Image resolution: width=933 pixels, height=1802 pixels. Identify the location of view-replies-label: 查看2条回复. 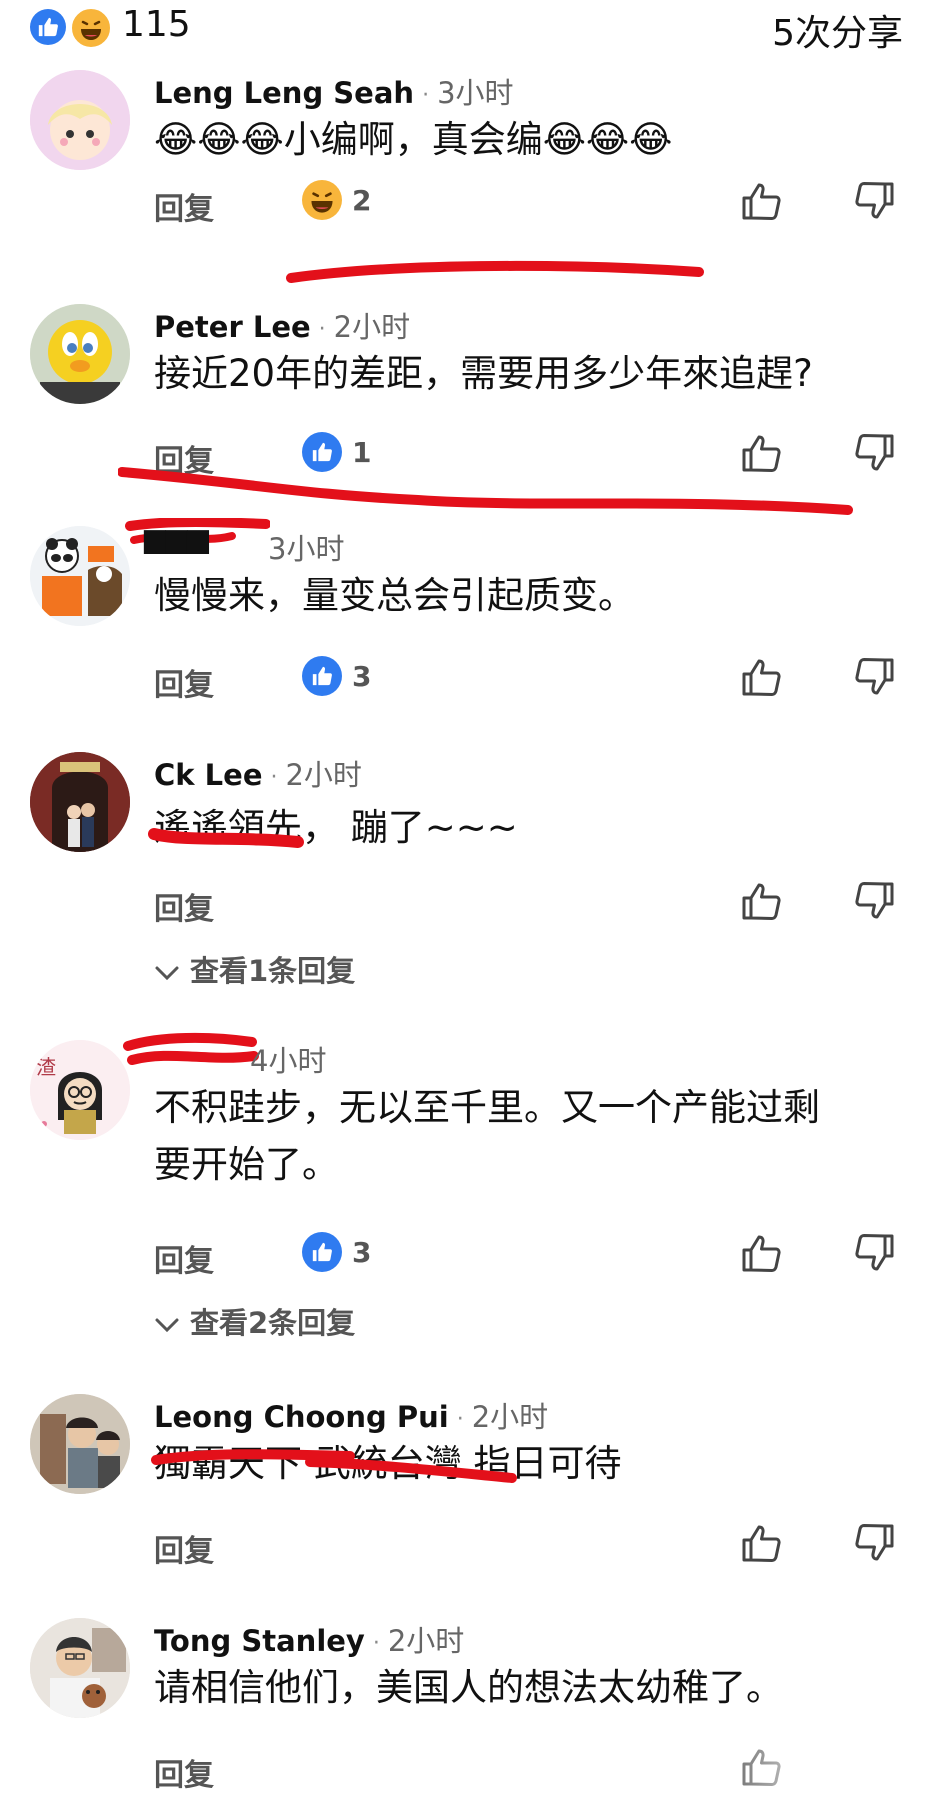
(273, 1323).